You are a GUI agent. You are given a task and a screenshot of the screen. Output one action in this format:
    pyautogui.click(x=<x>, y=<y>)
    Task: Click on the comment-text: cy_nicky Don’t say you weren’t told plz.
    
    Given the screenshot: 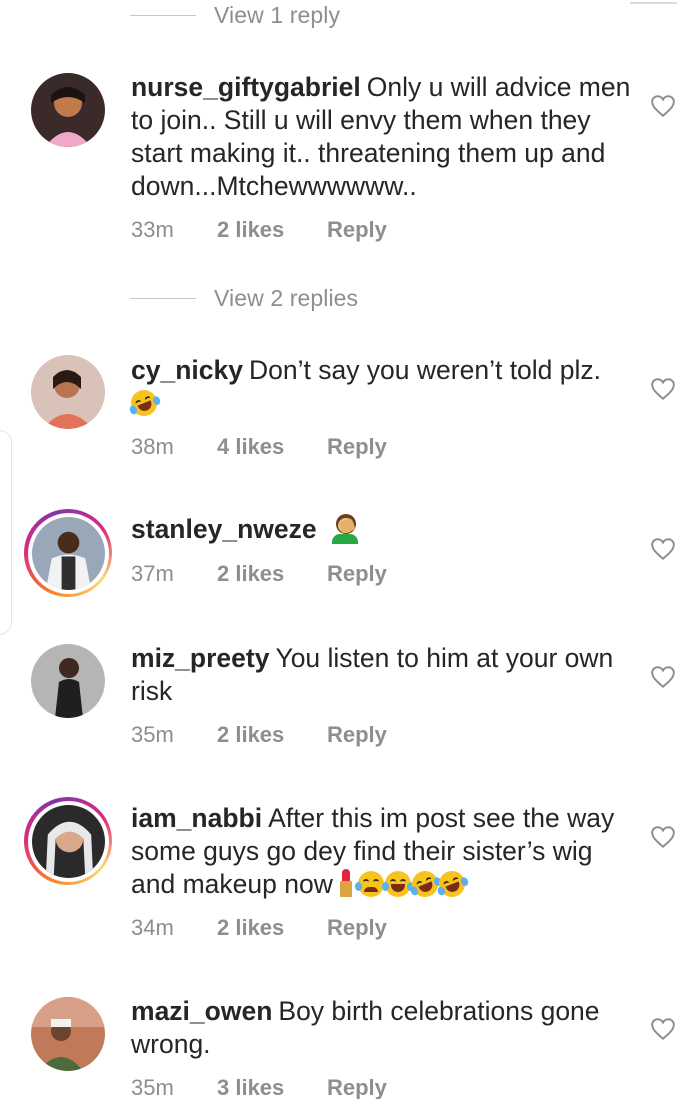 What is the action you would take?
    pyautogui.click(x=379, y=387)
    